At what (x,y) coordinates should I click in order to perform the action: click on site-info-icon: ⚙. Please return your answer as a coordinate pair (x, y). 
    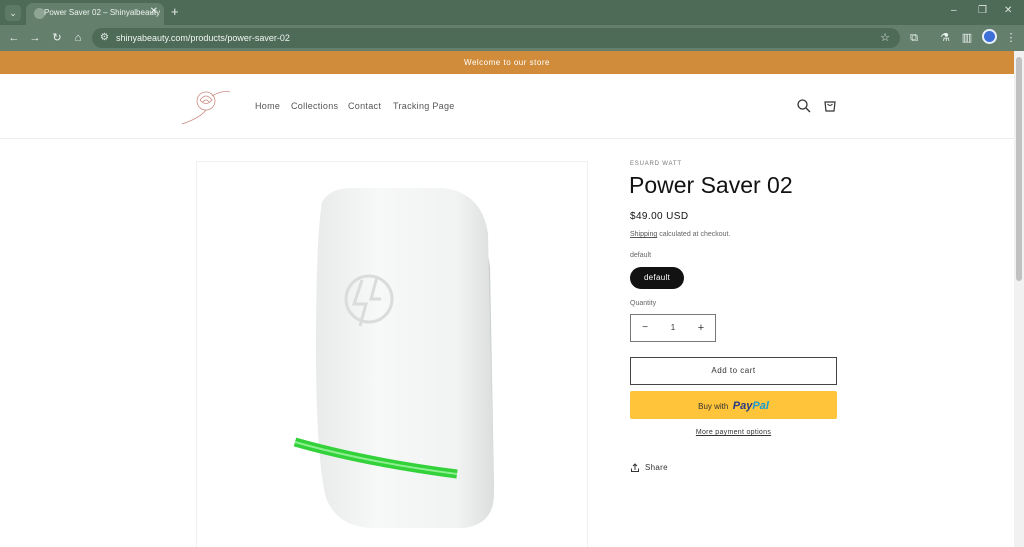
    Looking at the image, I should click on (104, 38).